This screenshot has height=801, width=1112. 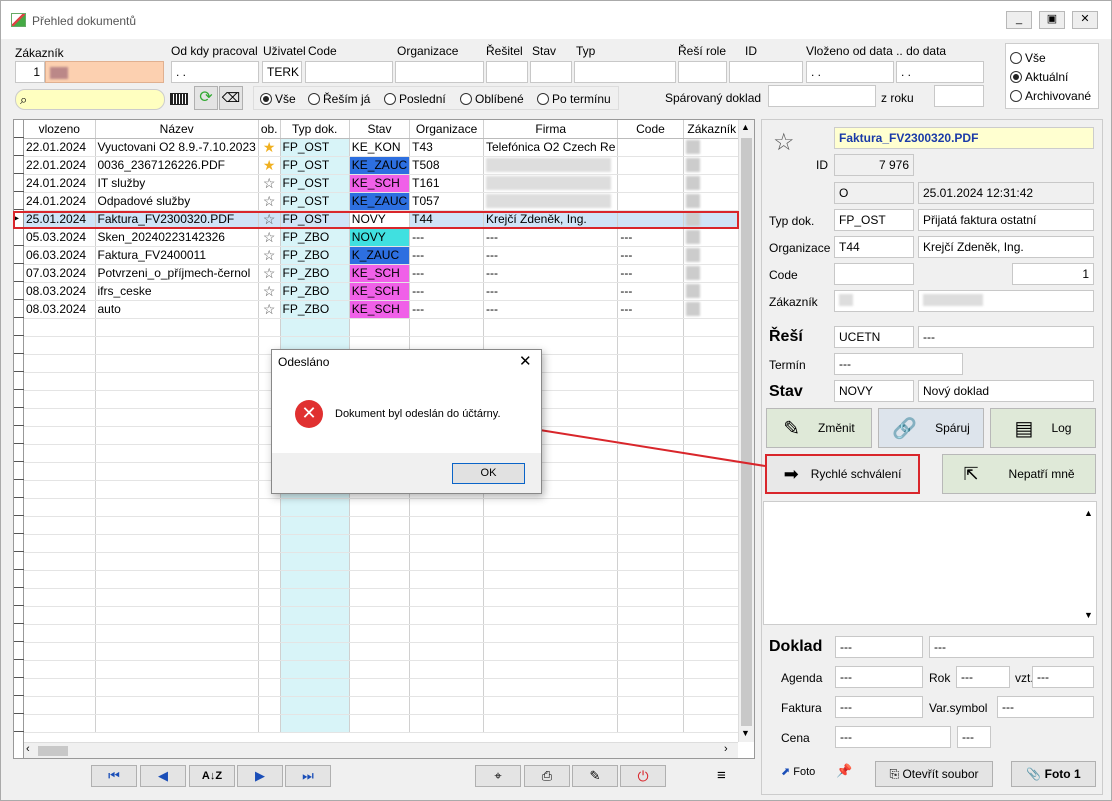 I want to click on binoculars-button: ⌖, so click(x=498, y=776).